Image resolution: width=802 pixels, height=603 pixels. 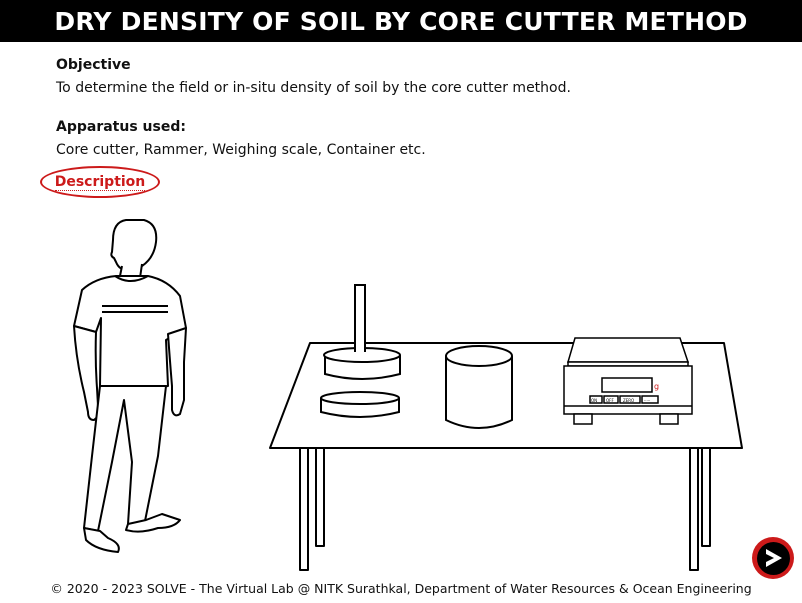 What do you see at coordinates (360, 404) in the screenshot?
I see `core-cutter-icon` at bounding box center [360, 404].